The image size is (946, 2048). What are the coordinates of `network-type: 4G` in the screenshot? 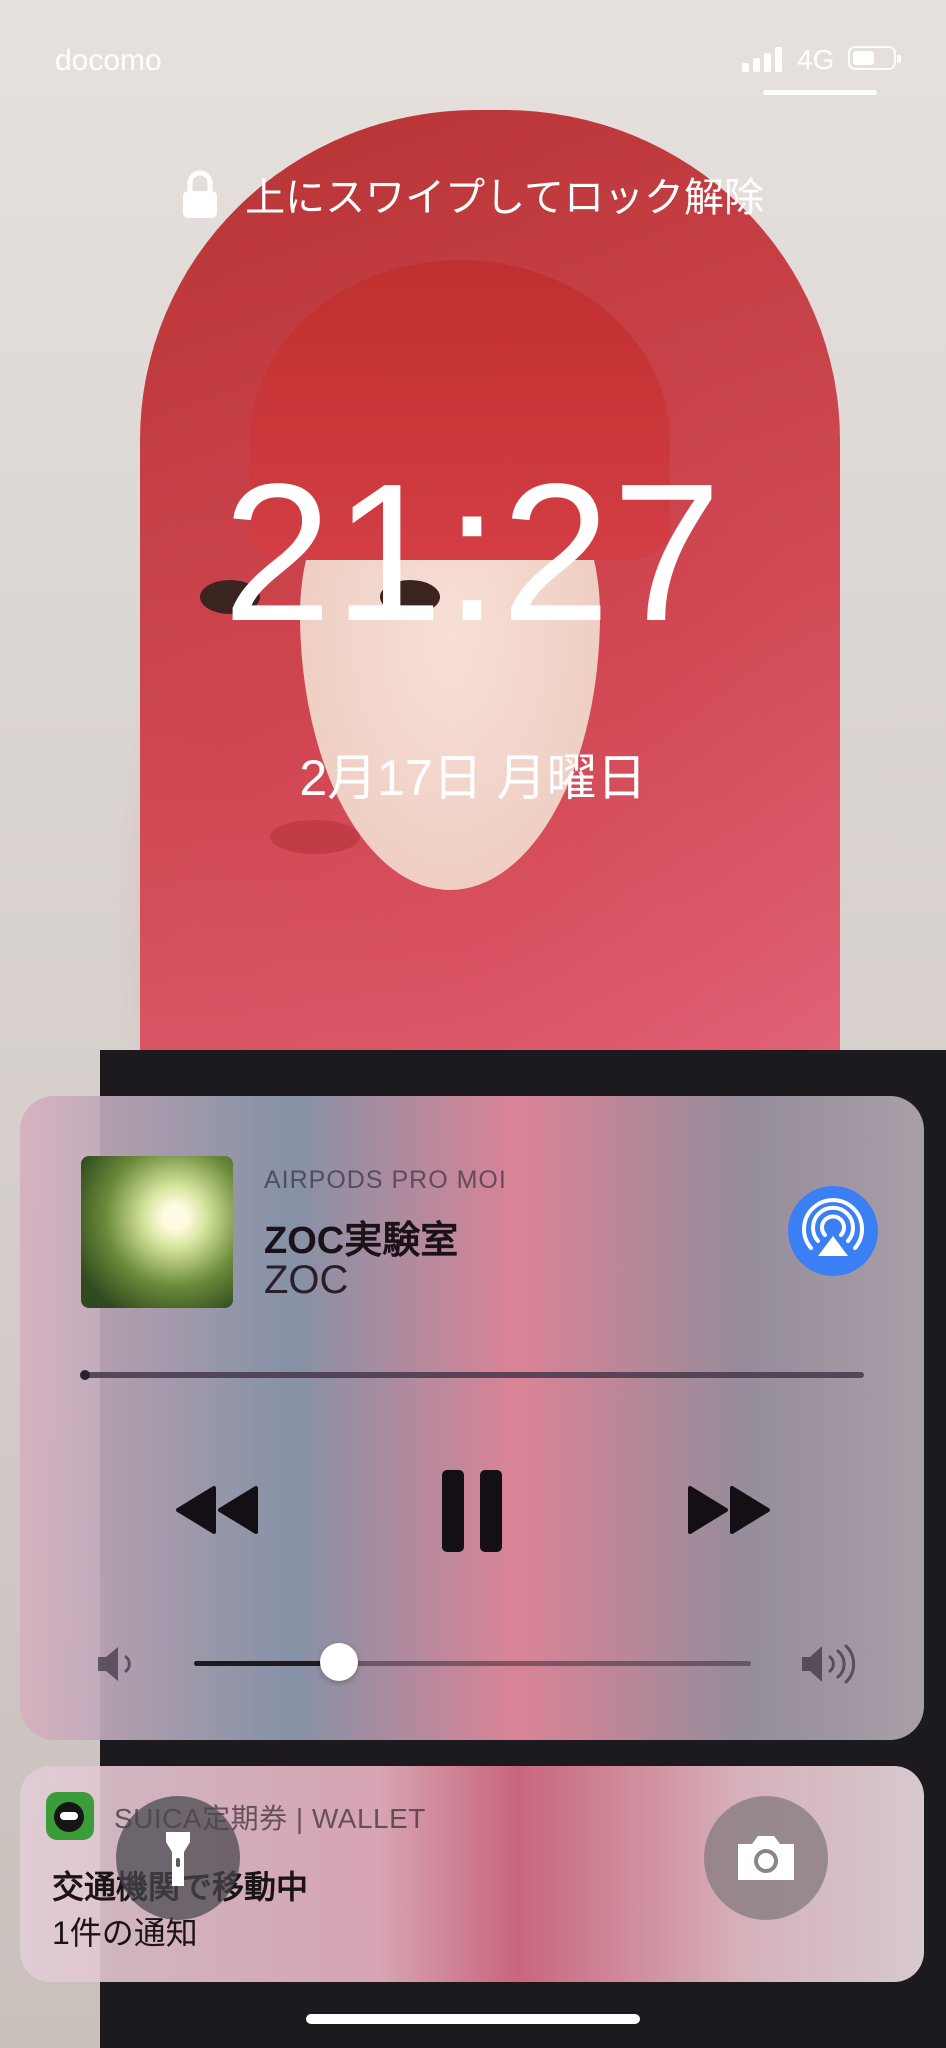 It's located at (816, 59).